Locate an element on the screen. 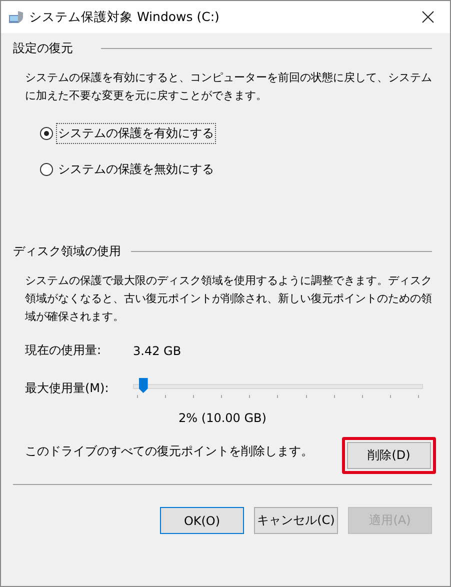 The image size is (451, 587). current-usage-label: 現在の使用量: is located at coordinates (63, 350).